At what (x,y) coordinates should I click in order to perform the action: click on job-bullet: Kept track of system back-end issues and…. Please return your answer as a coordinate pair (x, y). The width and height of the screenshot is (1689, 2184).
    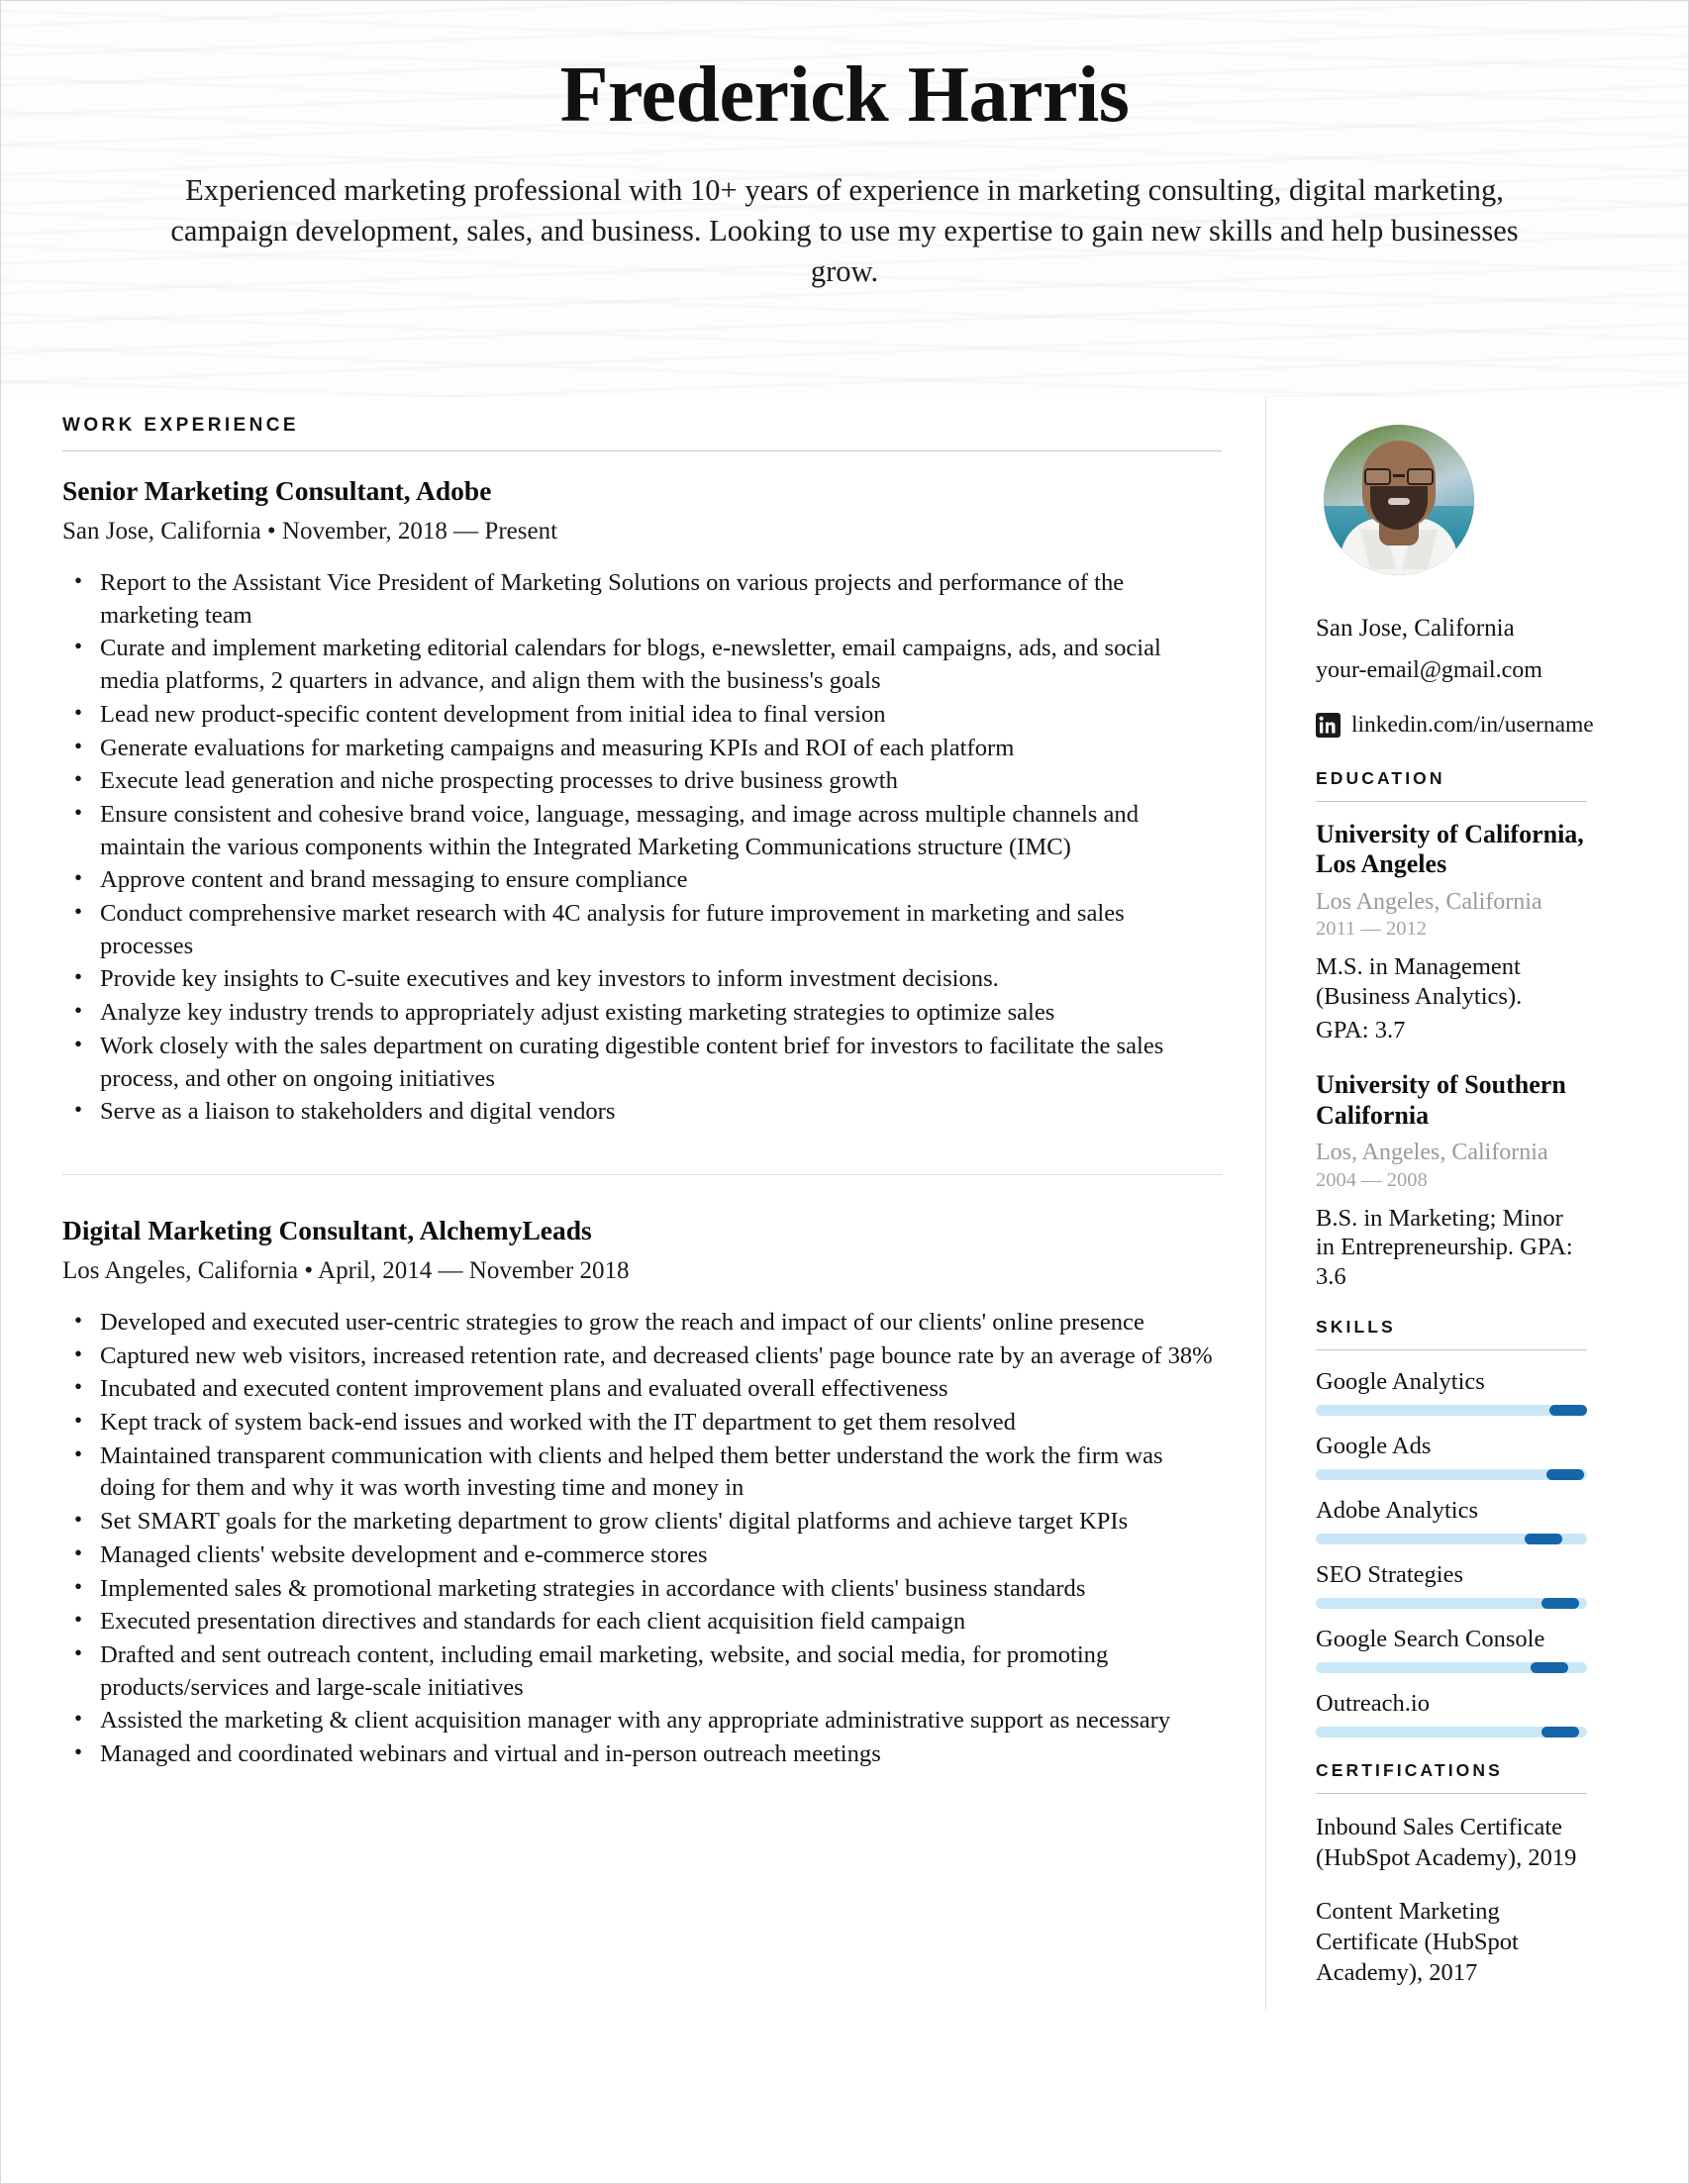
    Looking at the image, I should click on (642, 1422).